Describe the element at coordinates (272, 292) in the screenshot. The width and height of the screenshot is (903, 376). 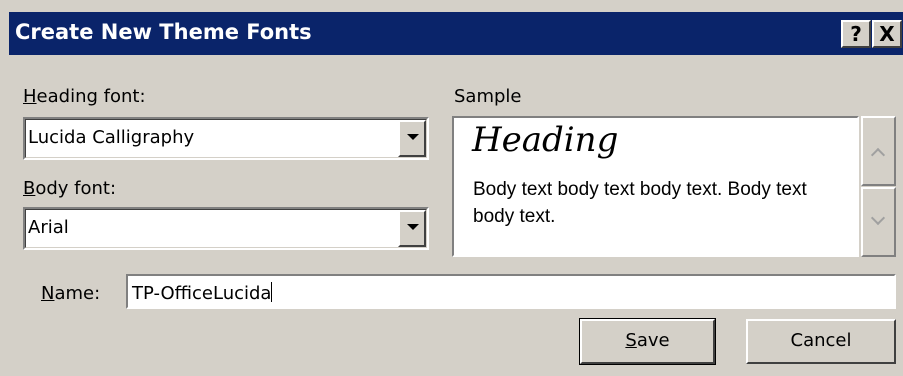
I see `text-caret` at that location.